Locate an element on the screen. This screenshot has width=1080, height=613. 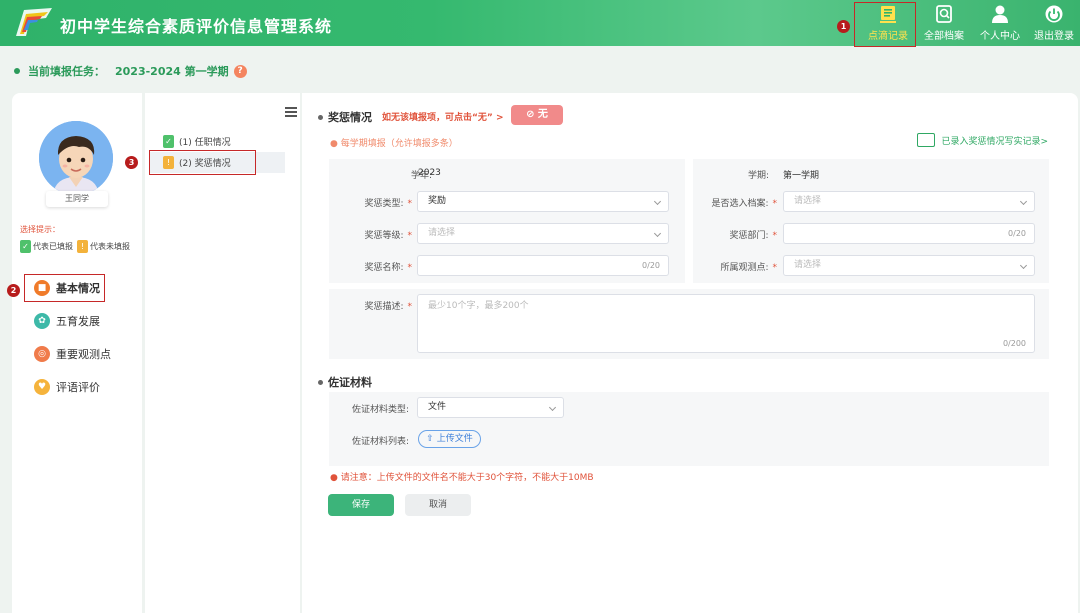
name-label: 奖惩名称: * is located at coordinates (377, 266).